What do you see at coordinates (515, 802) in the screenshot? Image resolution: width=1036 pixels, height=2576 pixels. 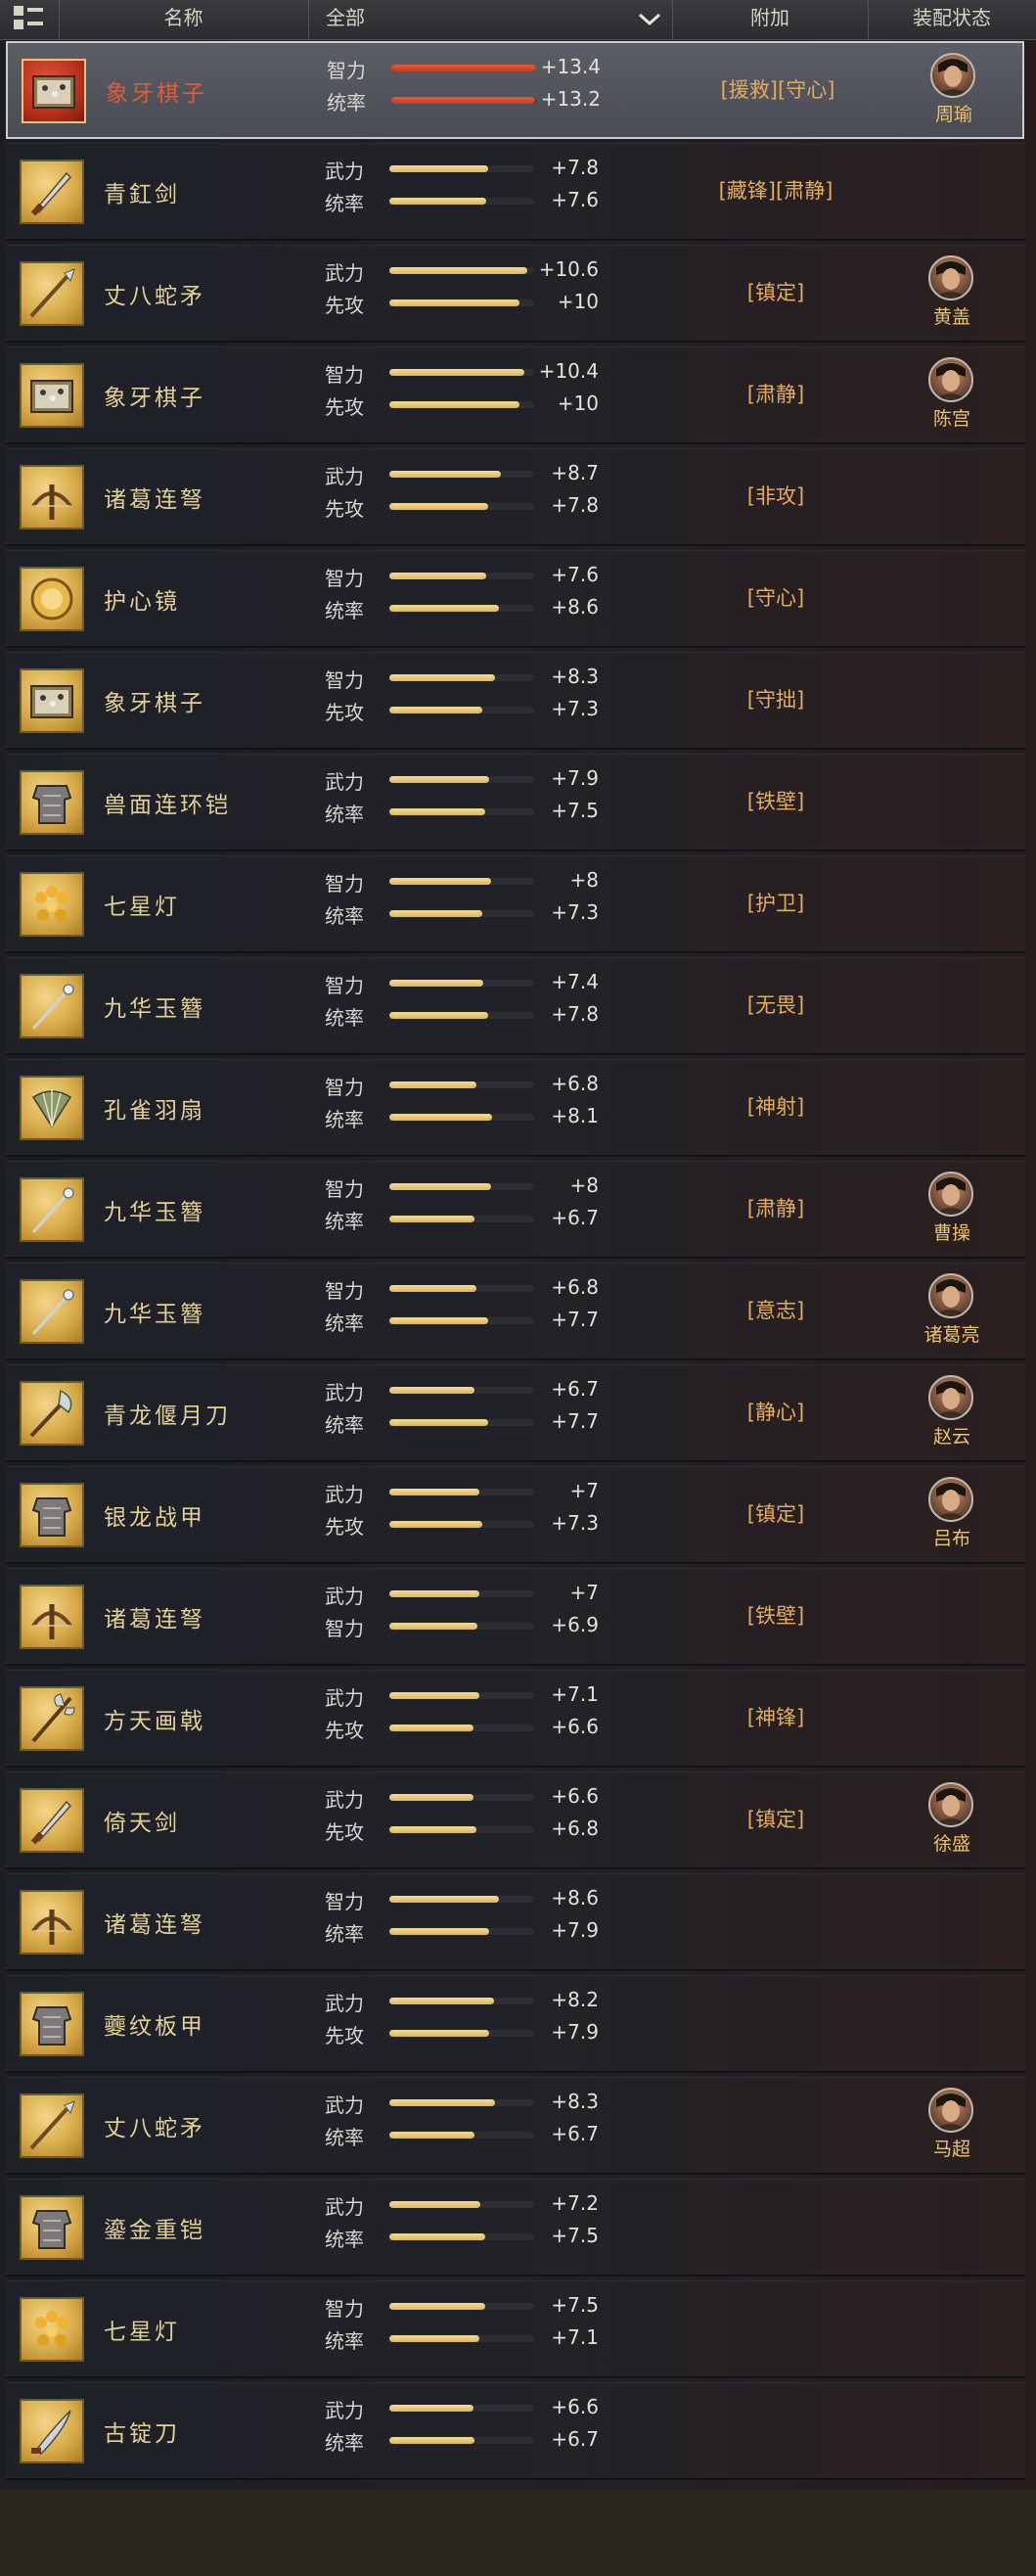 I see `equipment-row: 兽面连环铠 武力 +7.9 统率 +7.5 [铁壁]` at bounding box center [515, 802].